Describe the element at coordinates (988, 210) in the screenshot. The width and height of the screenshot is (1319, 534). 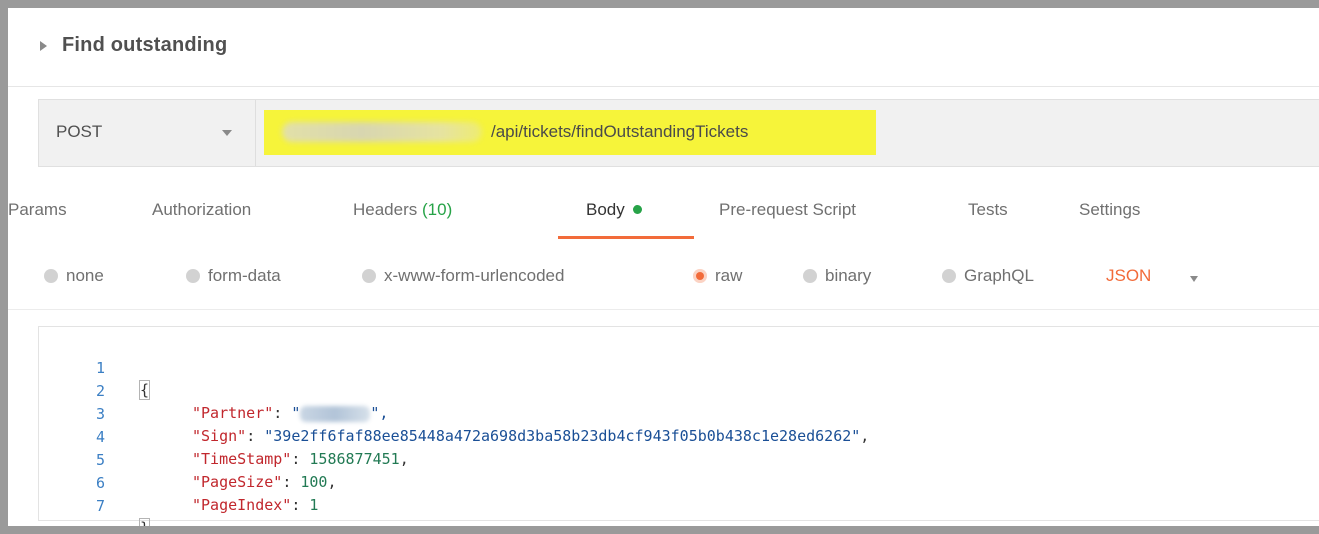
I see `tab-tests: Tests` at that location.